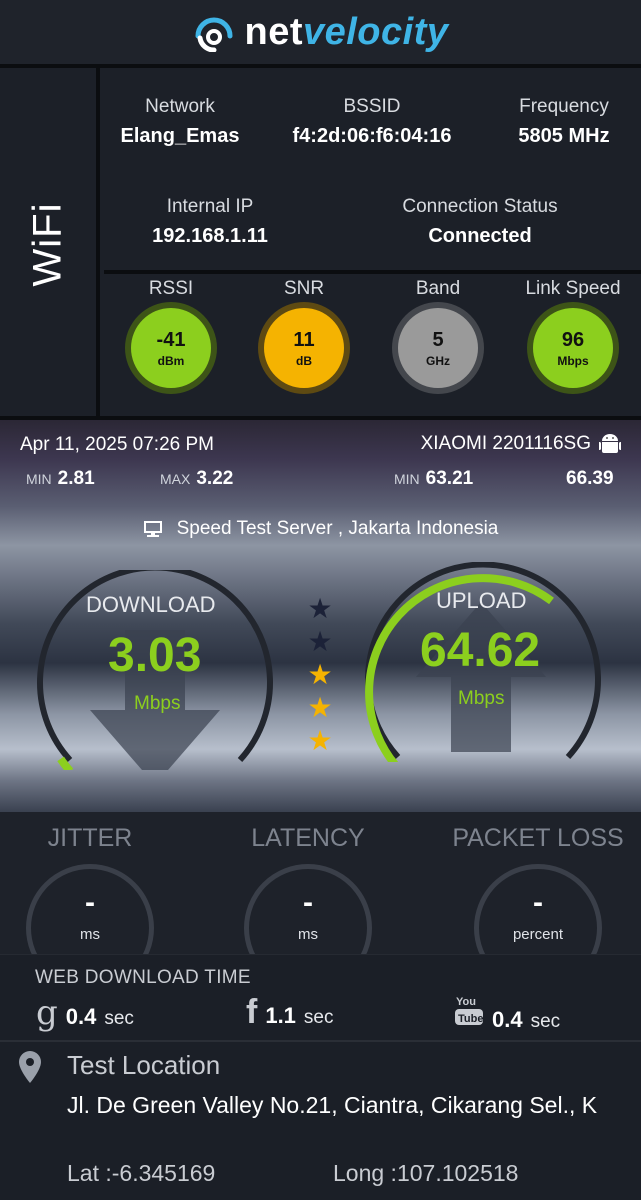 The image size is (641, 1200). I want to click on connection-status-info: Connection Status Connected, so click(480, 222).